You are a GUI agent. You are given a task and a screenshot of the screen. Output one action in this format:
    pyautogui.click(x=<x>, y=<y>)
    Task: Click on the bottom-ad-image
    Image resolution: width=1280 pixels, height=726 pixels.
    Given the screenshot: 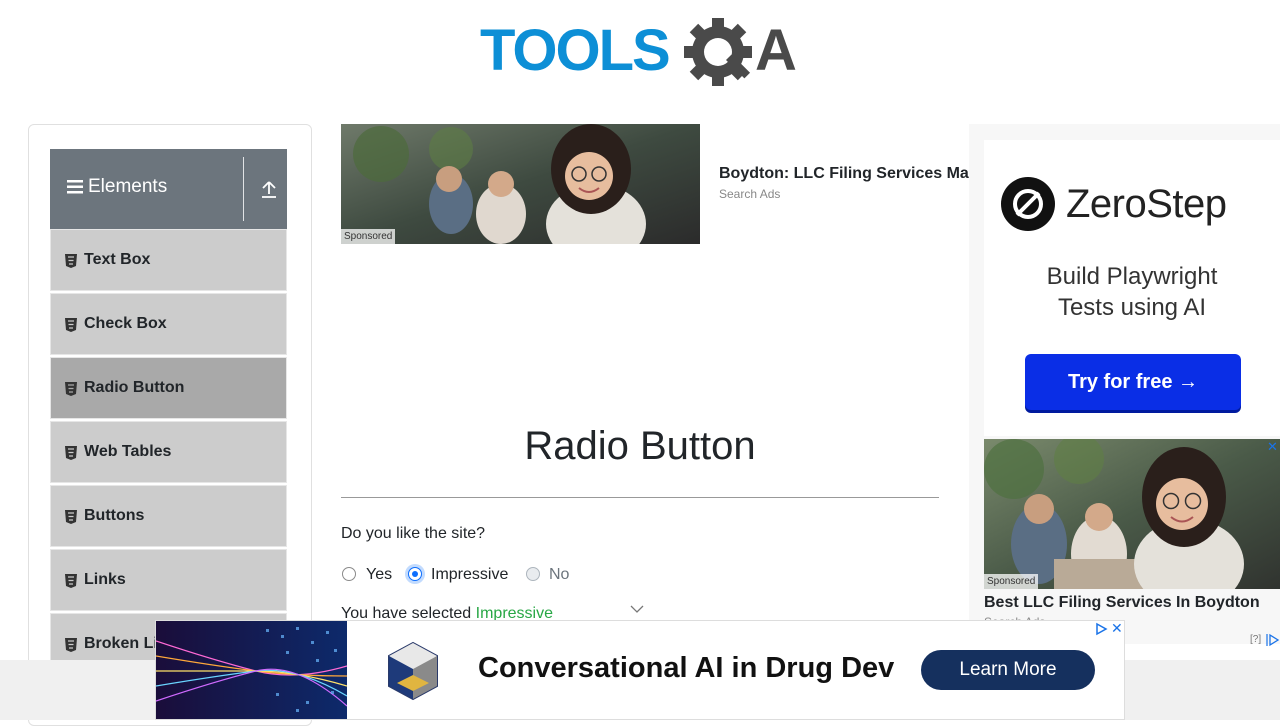 What is the action you would take?
    pyautogui.click(x=251, y=670)
    